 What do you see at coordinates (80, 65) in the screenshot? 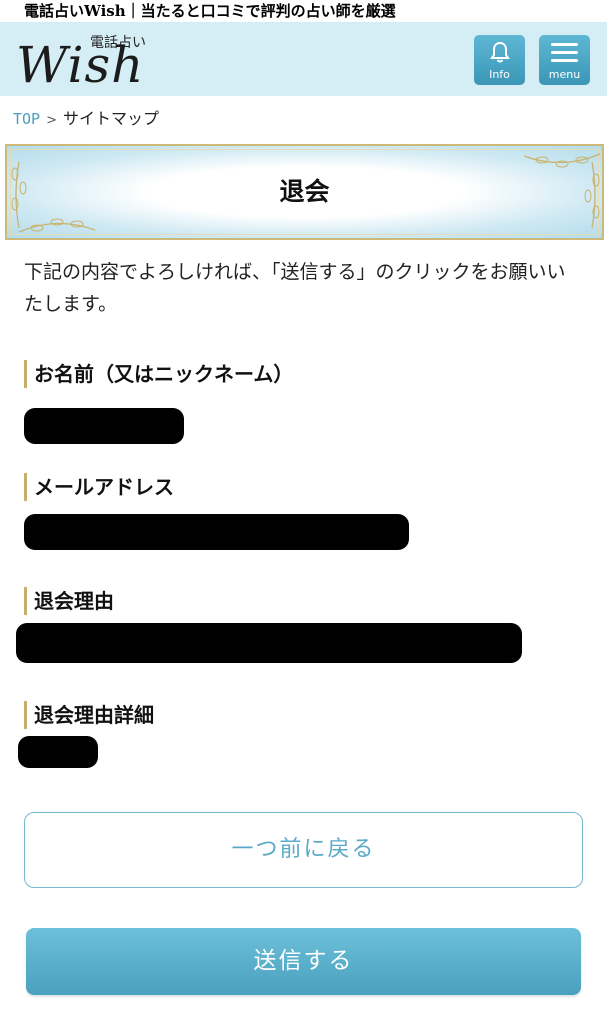
I see `logo-wordmark: Wish` at bounding box center [80, 65].